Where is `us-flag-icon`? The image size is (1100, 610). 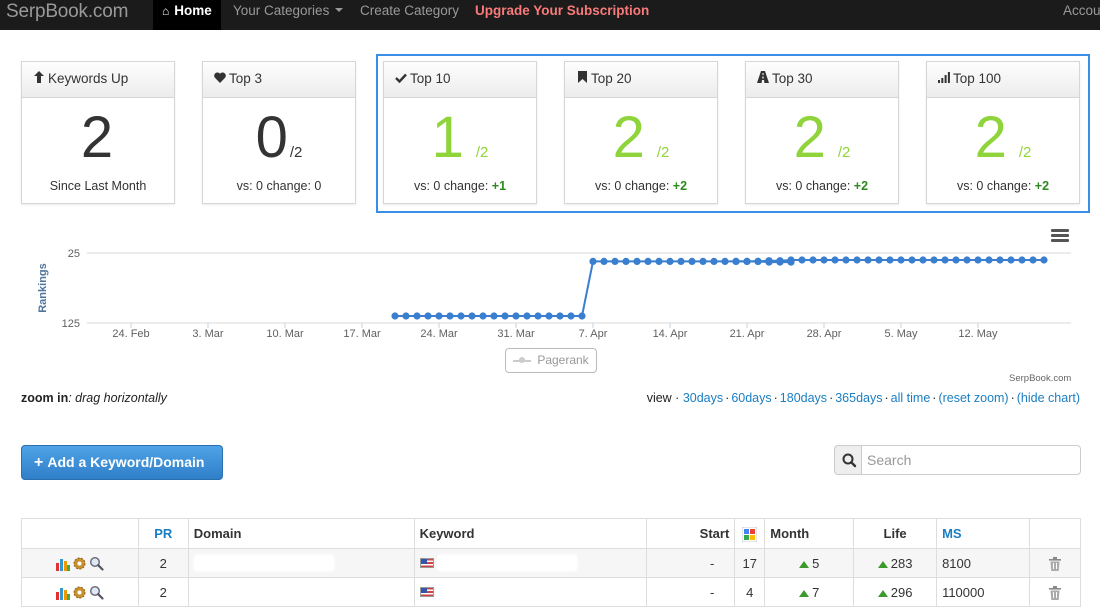 us-flag-icon is located at coordinates (426, 592).